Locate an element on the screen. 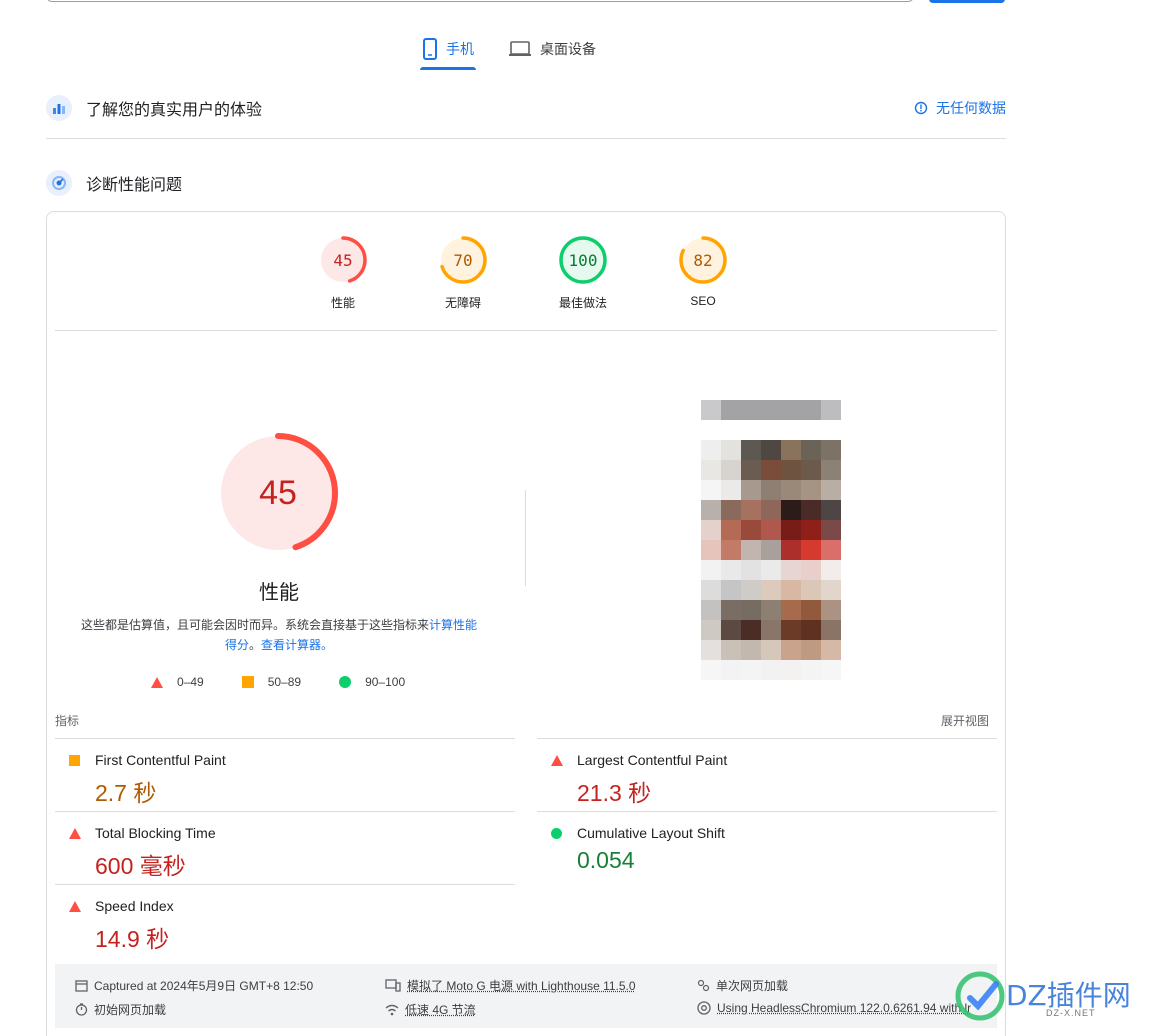 The height and width of the screenshot is (1036, 1154). devices-icon is located at coordinates (393, 985).